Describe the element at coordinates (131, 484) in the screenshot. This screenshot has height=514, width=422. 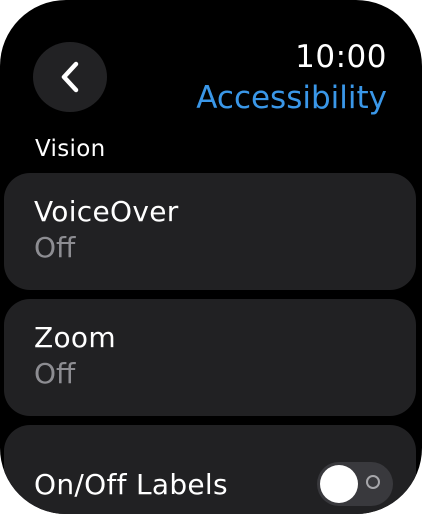
I see `on-off-labels-label: On/Off Labels` at that location.